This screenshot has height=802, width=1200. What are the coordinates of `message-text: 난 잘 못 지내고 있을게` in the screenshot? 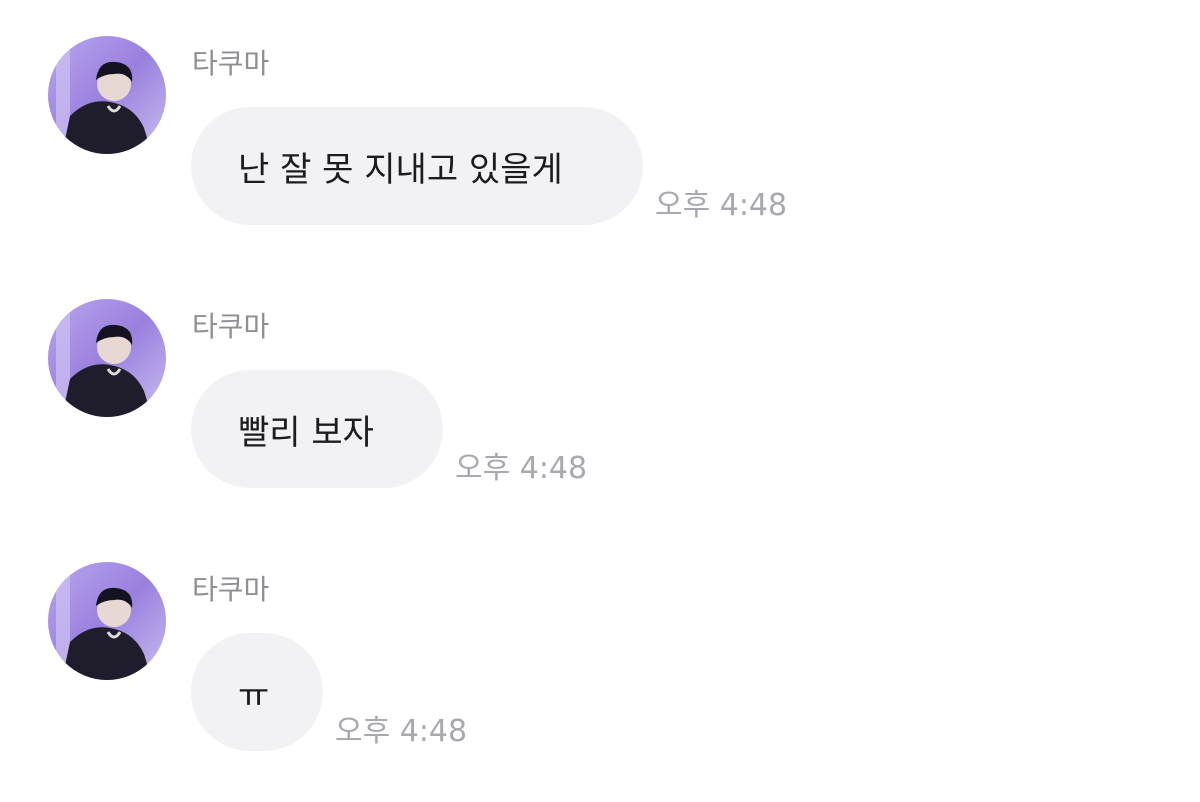 It's located at (400, 169).